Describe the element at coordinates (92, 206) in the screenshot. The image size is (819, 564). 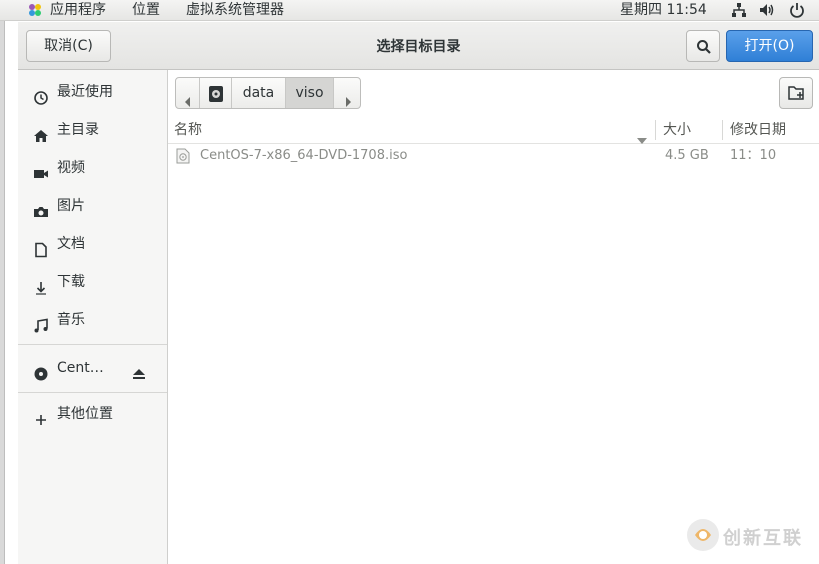
I see `sidebar-item-pictures: 图片` at that location.